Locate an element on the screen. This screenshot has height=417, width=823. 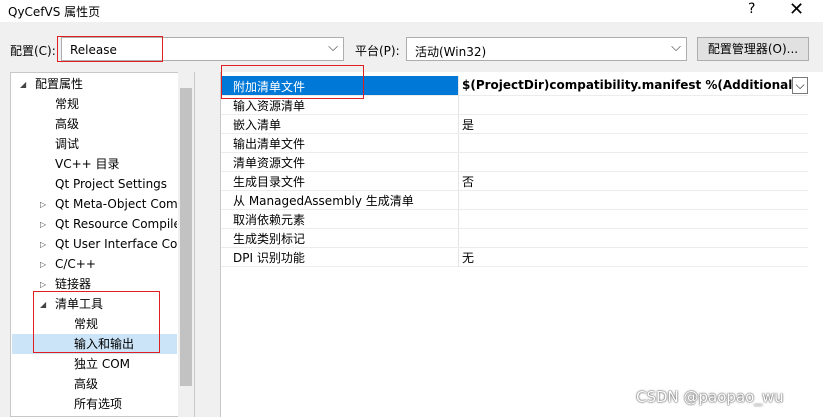
expanded-triangle-icon: ◢ is located at coordinates (23, 84).